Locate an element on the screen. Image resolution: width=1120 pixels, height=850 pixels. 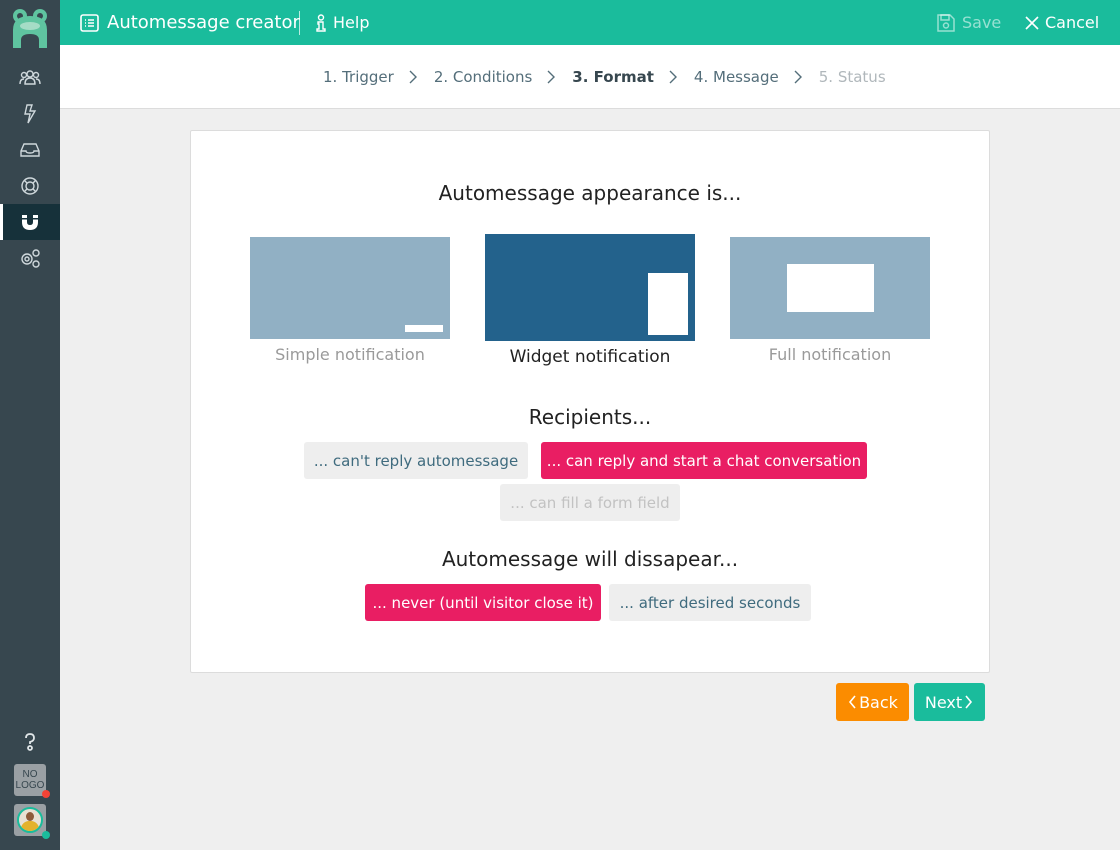
appearance-option-full: Full notification is located at coordinates (830, 300).